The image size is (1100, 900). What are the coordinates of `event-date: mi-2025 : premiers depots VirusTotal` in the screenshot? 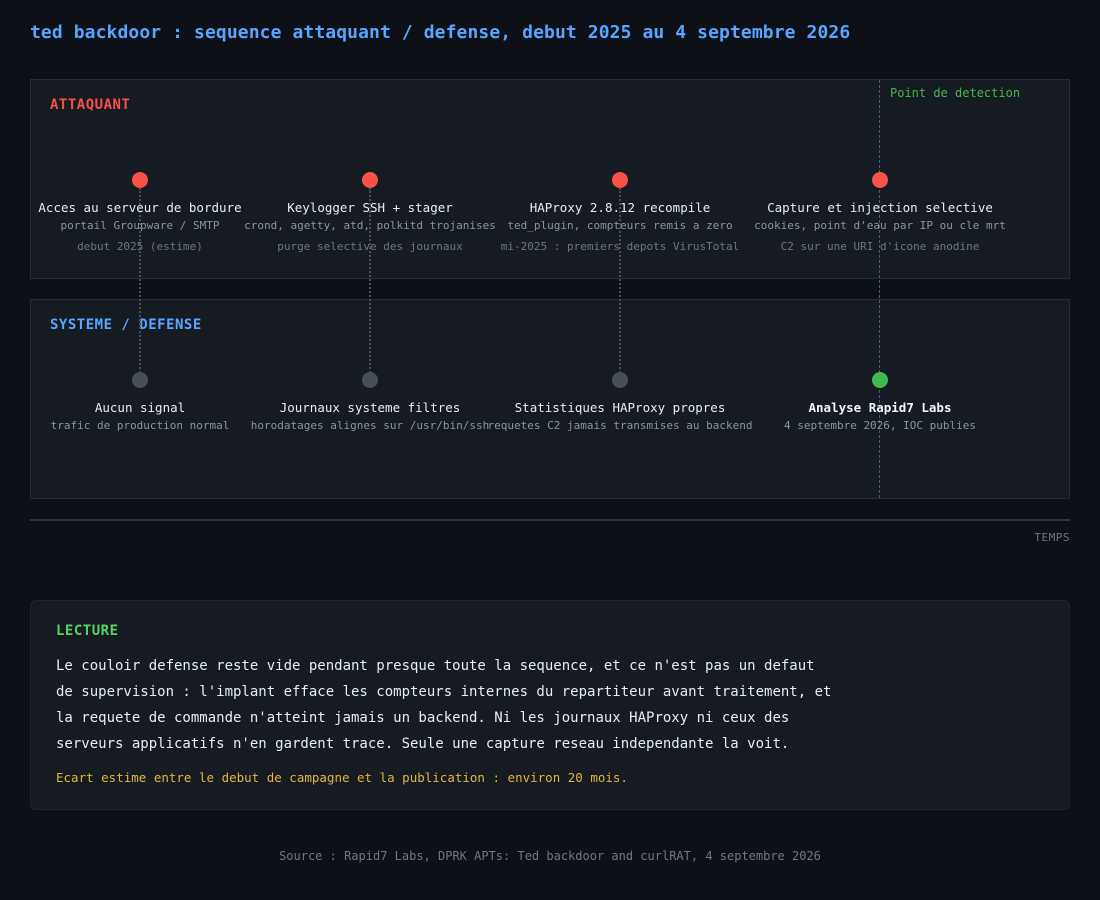 It's located at (620, 246).